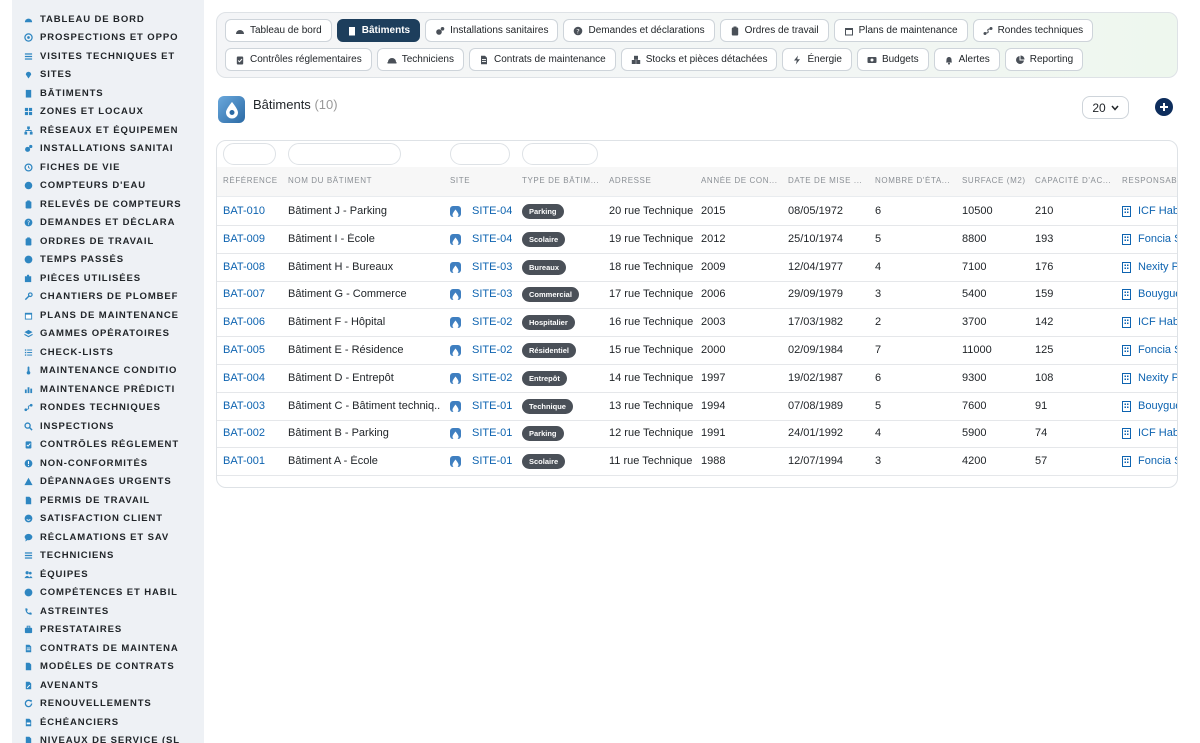 The height and width of the screenshot is (743, 1200). Describe the element at coordinates (542, 59) in the screenshot. I see `nav-tab: Contrats de maintenance` at that location.